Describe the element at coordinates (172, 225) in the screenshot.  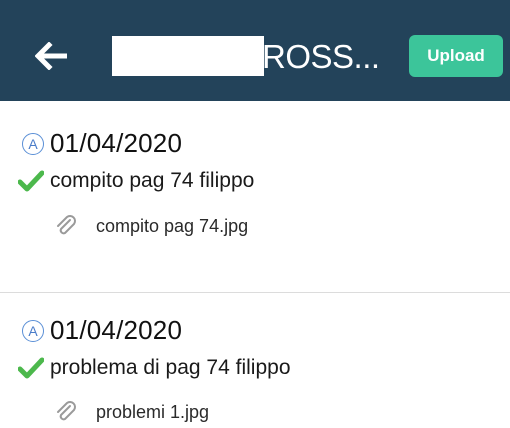
I see `attachment-name: compito pag 74.jpg` at that location.